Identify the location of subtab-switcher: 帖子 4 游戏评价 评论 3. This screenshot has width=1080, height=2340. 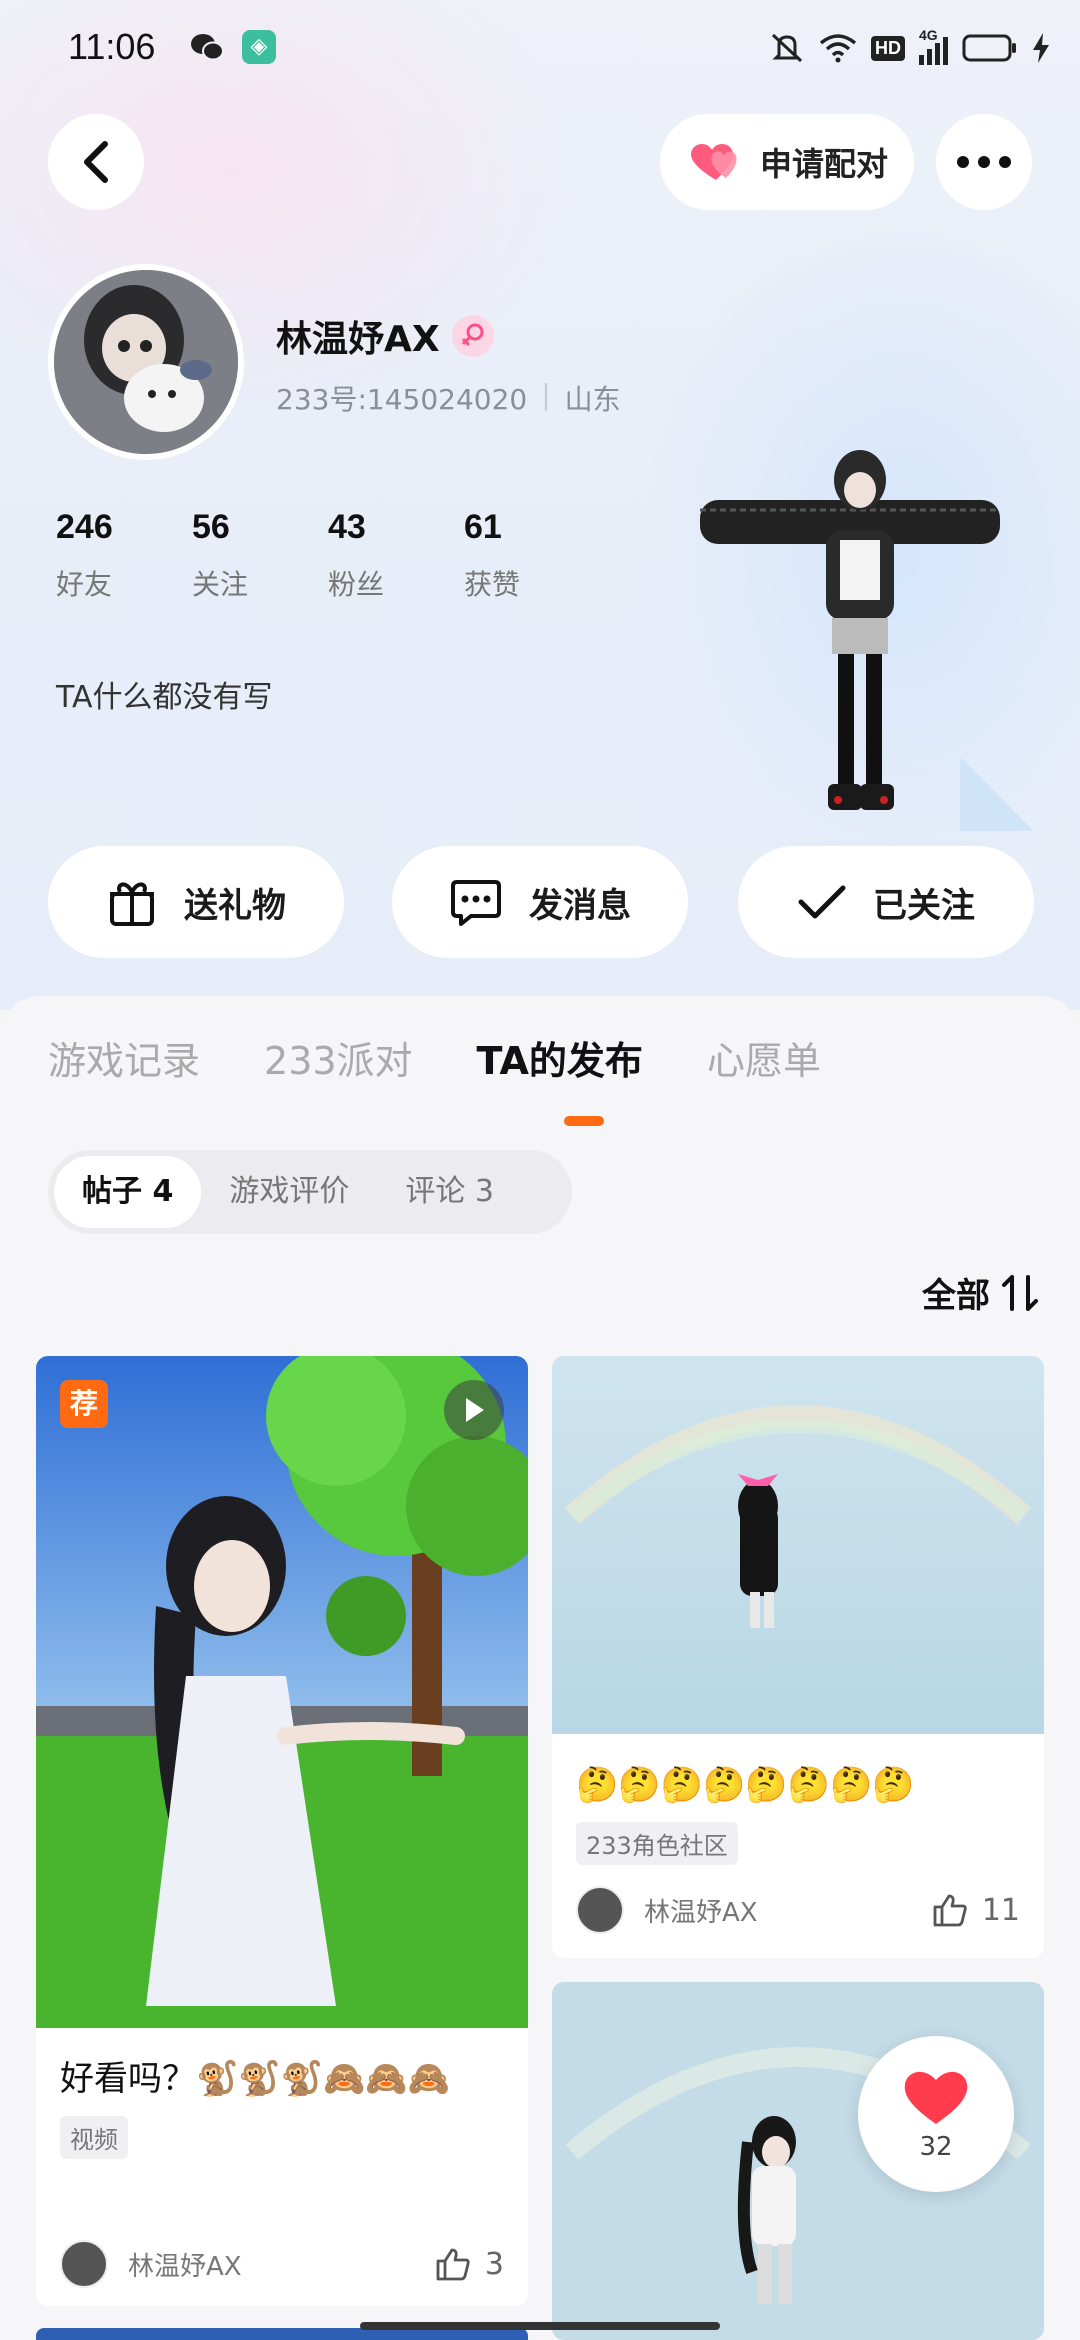
(310, 1192).